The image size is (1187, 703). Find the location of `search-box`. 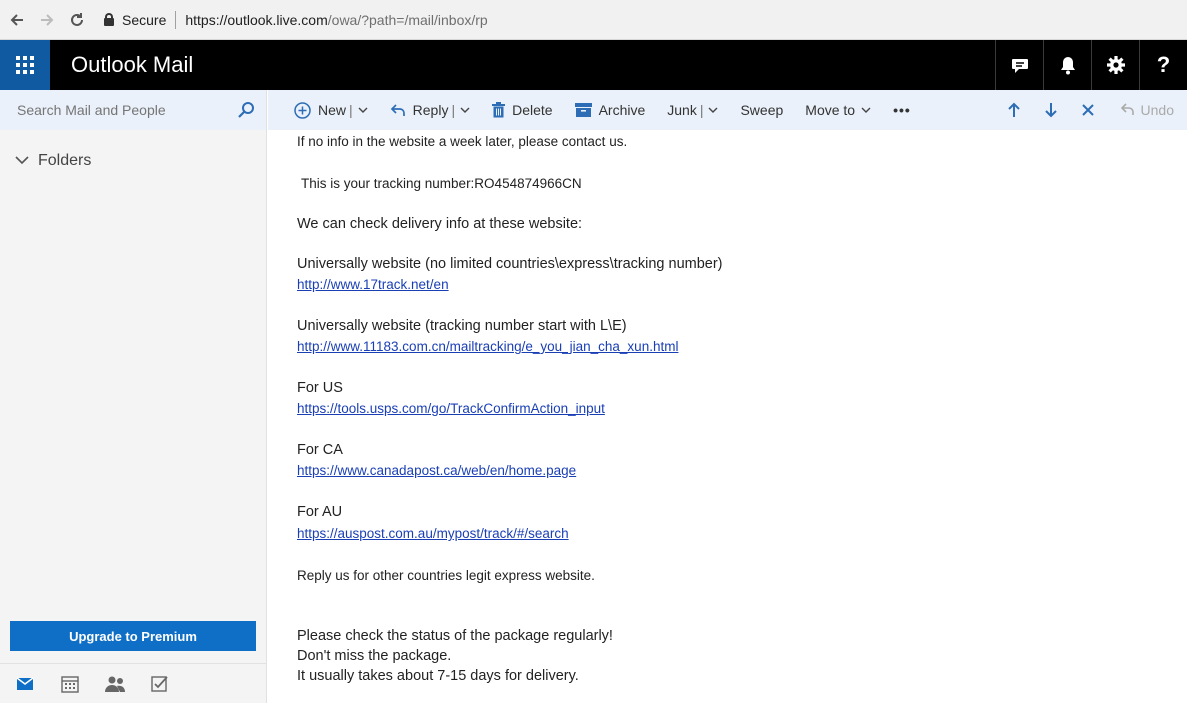

search-box is located at coordinates (133, 110).